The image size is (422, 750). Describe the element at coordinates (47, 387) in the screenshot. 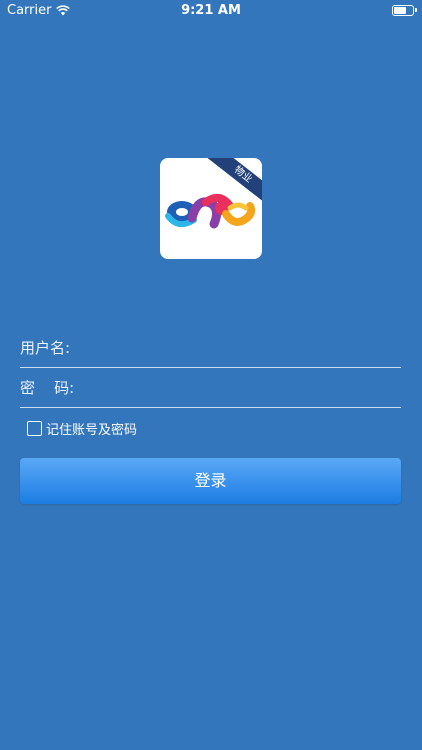

I see `password-label: 密 码:` at that location.